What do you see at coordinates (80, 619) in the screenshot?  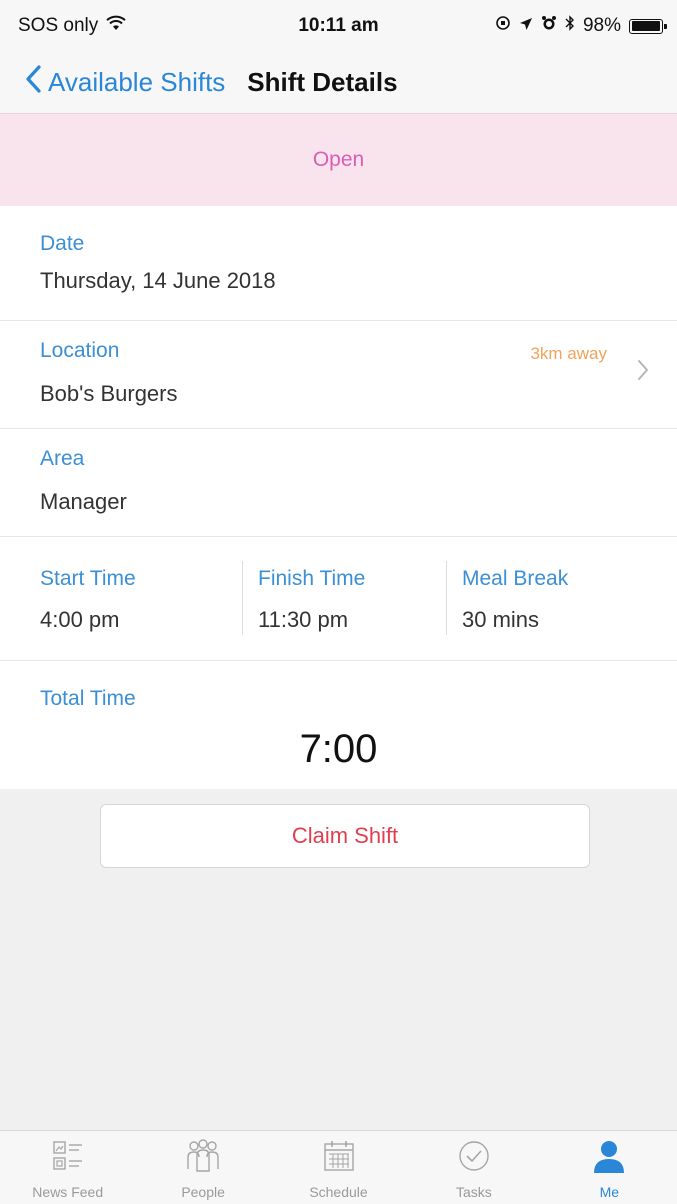 I see `start-time-value: 4:00 pm` at bounding box center [80, 619].